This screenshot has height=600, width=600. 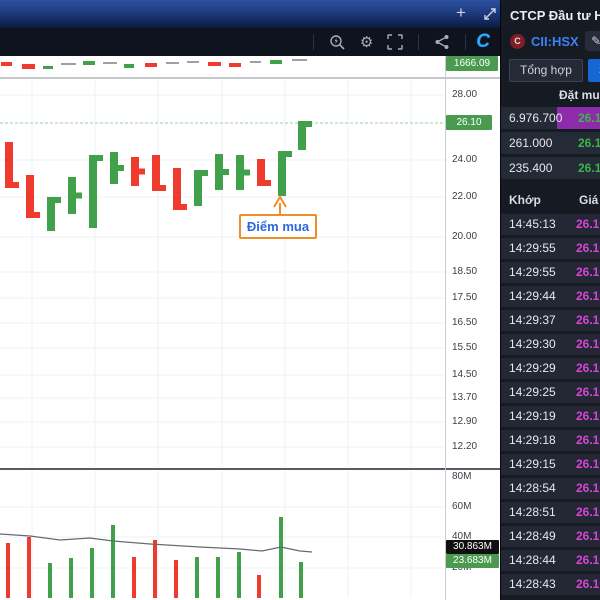 What do you see at coordinates (593, 70) in the screenshot?
I see `tab-so-khop: Sổ khớp` at bounding box center [593, 70].